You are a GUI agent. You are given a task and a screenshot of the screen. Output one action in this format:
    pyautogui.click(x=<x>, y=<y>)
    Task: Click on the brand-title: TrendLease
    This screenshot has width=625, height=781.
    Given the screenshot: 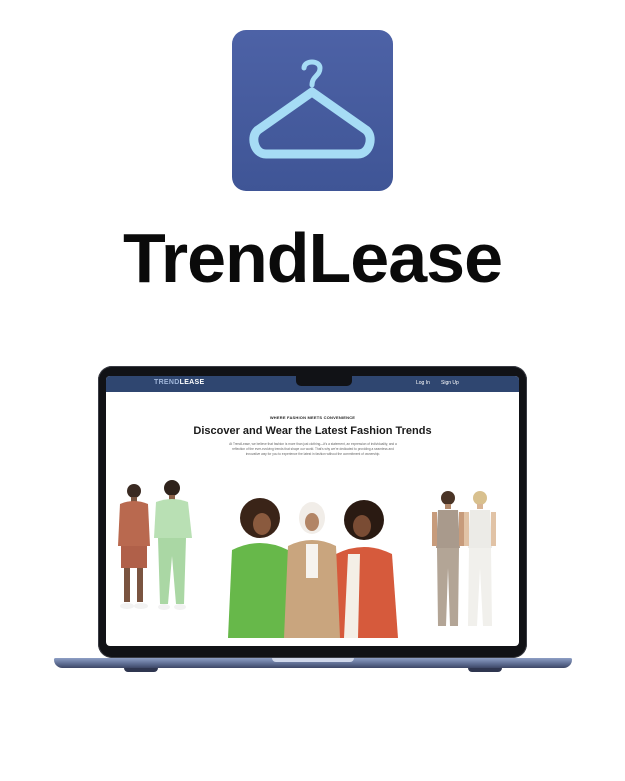 What is the action you would take?
    pyautogui.click(x=312, y=258)
    